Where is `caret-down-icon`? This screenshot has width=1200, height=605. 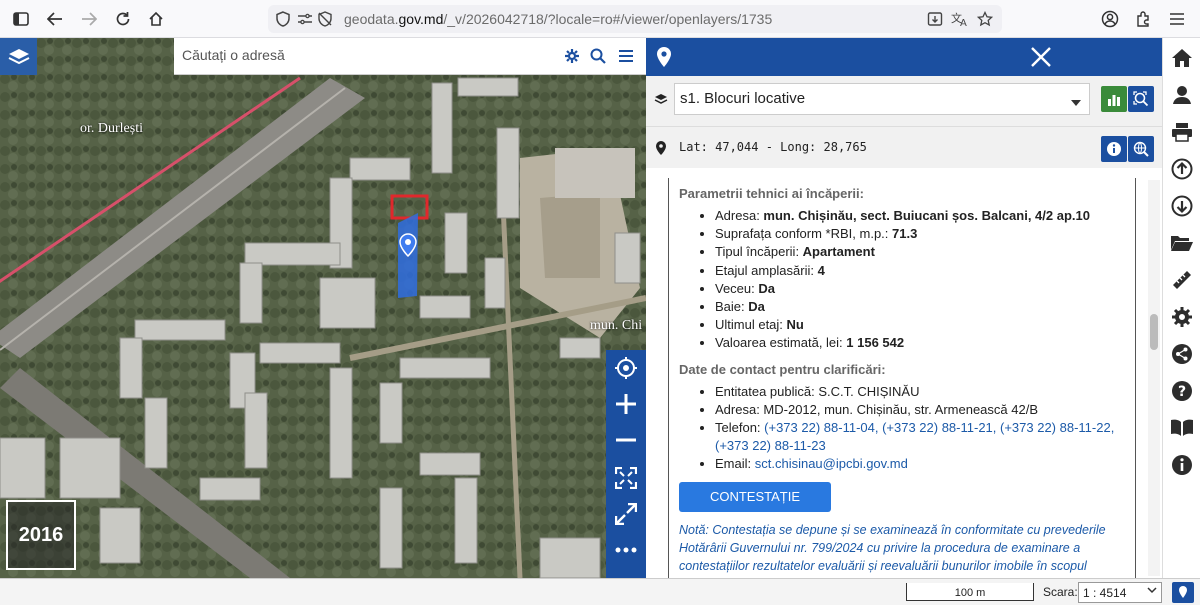
caret-down-icon is located at coordinates (1076, 101).